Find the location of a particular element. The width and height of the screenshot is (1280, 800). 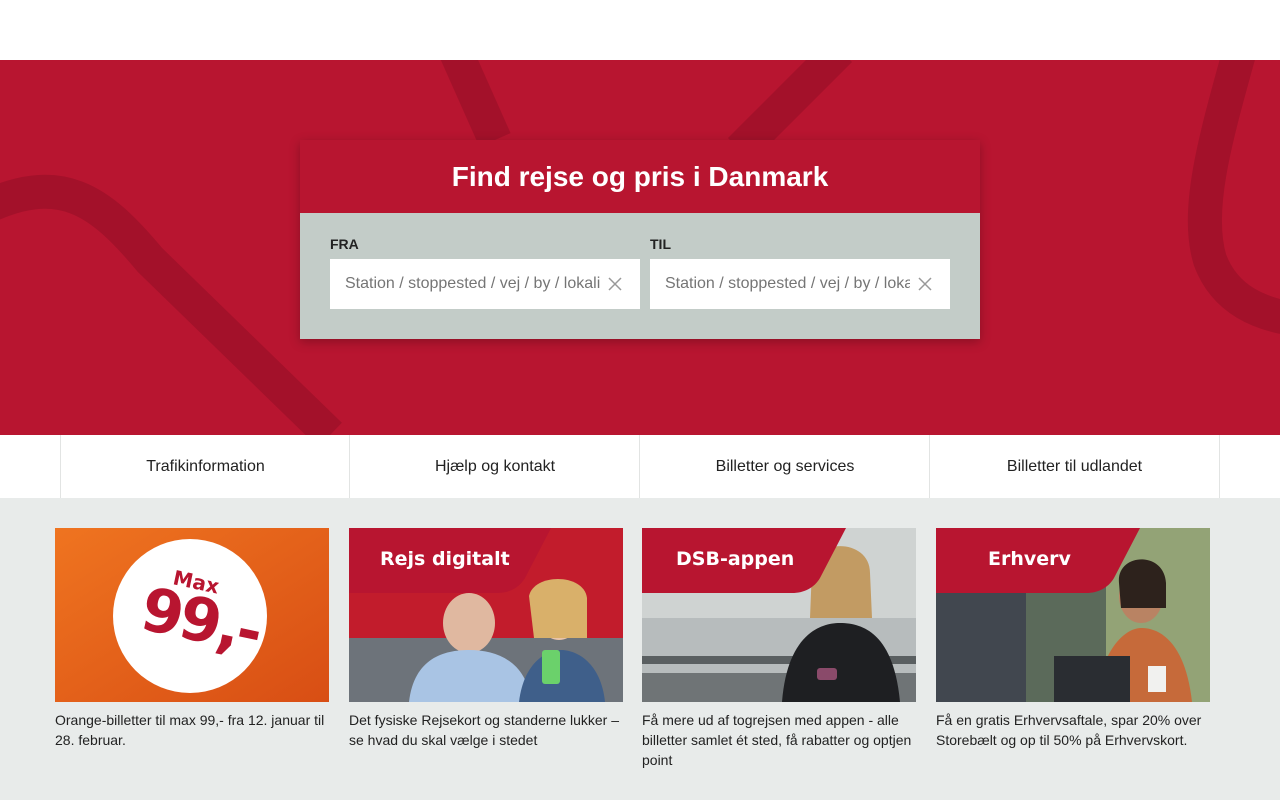

trip-search-card: Find rejse og pris i Danmark FRA TIL is located at coordinates (640, 239).